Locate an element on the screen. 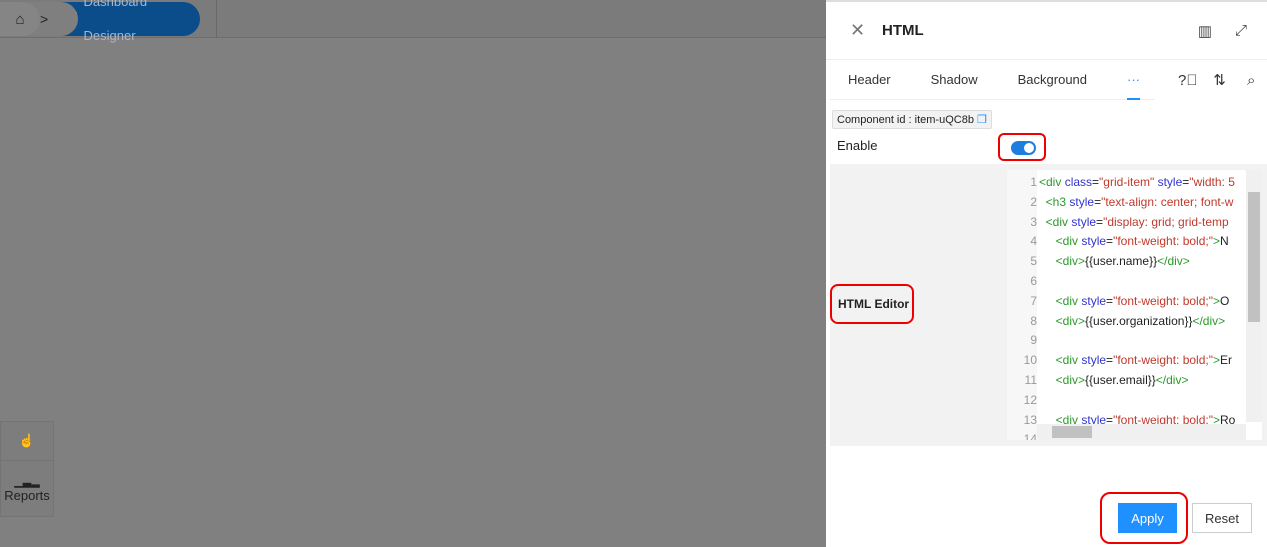 This screenshot has width=1267, height=547. bar-chart-icon: ▁▃▂ is located at coordinates (27, 481).